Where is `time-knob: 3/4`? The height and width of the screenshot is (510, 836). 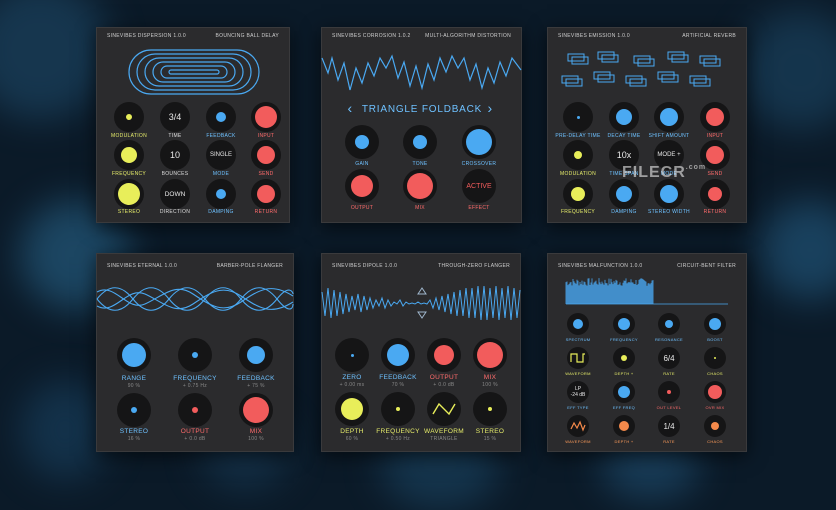 time-knob: 3/4 is located at coordinates (175, 117).